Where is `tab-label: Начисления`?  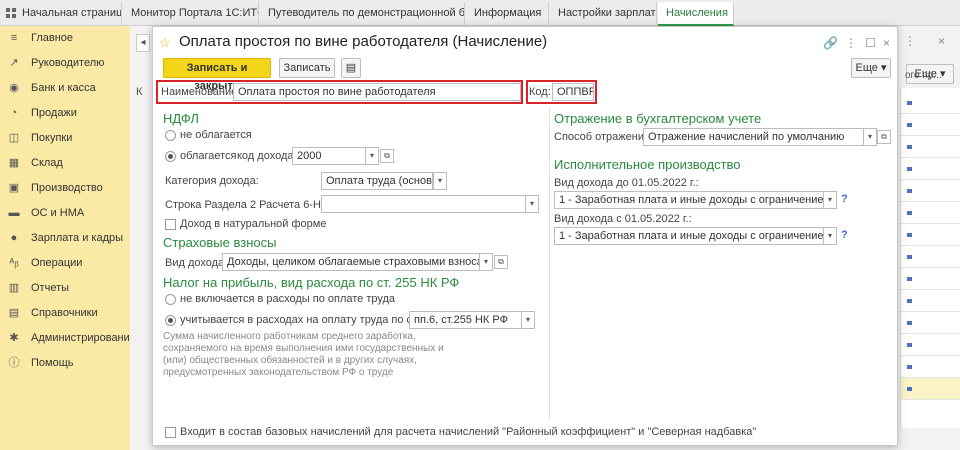 tab-label: Начисления is located at coordinates (697, 13).